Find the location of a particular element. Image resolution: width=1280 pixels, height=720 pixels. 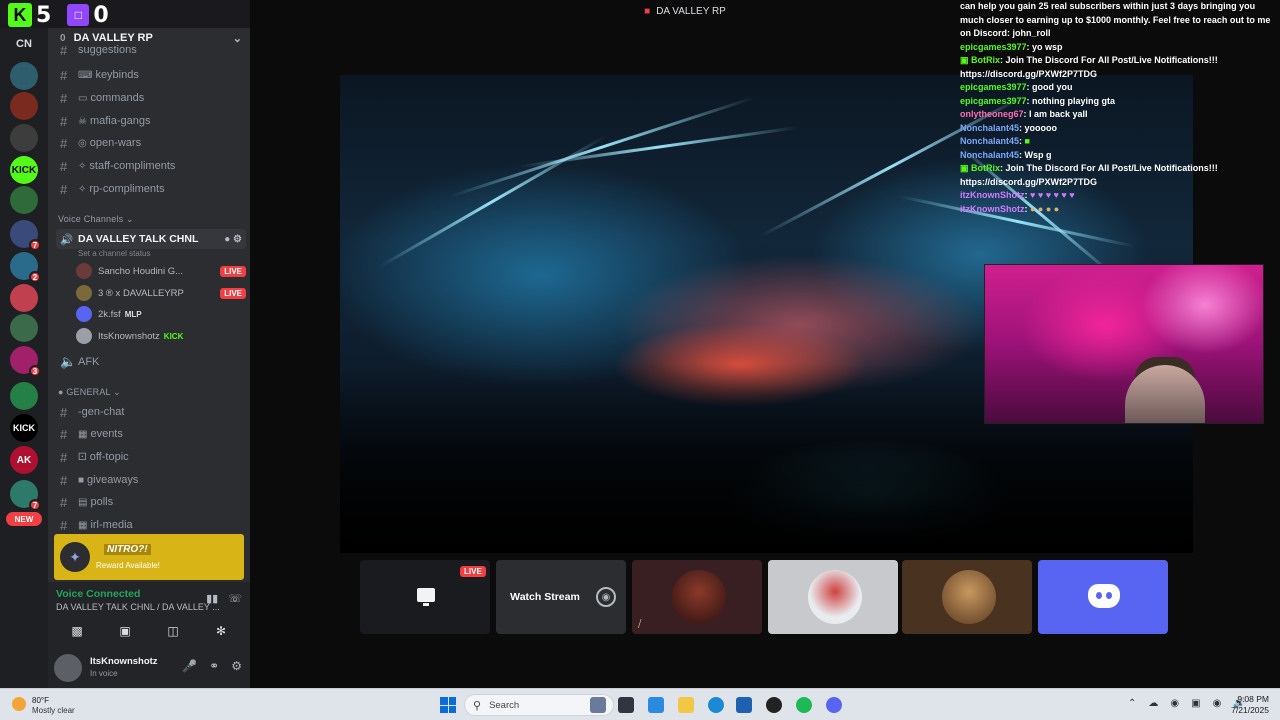

dice-icon: ⚀ is located at coordinates (82, 457).